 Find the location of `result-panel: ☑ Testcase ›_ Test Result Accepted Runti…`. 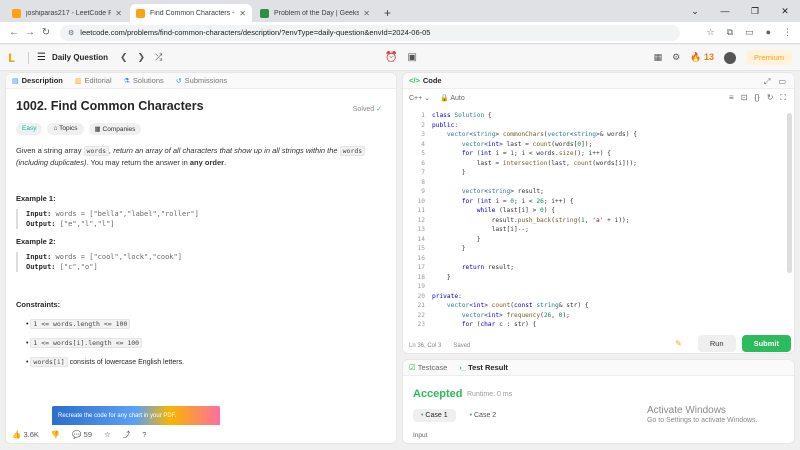

result-panel: ☑ Testcase ›_ Test Result Accepted Runti… is located at coordinates (598, 401).